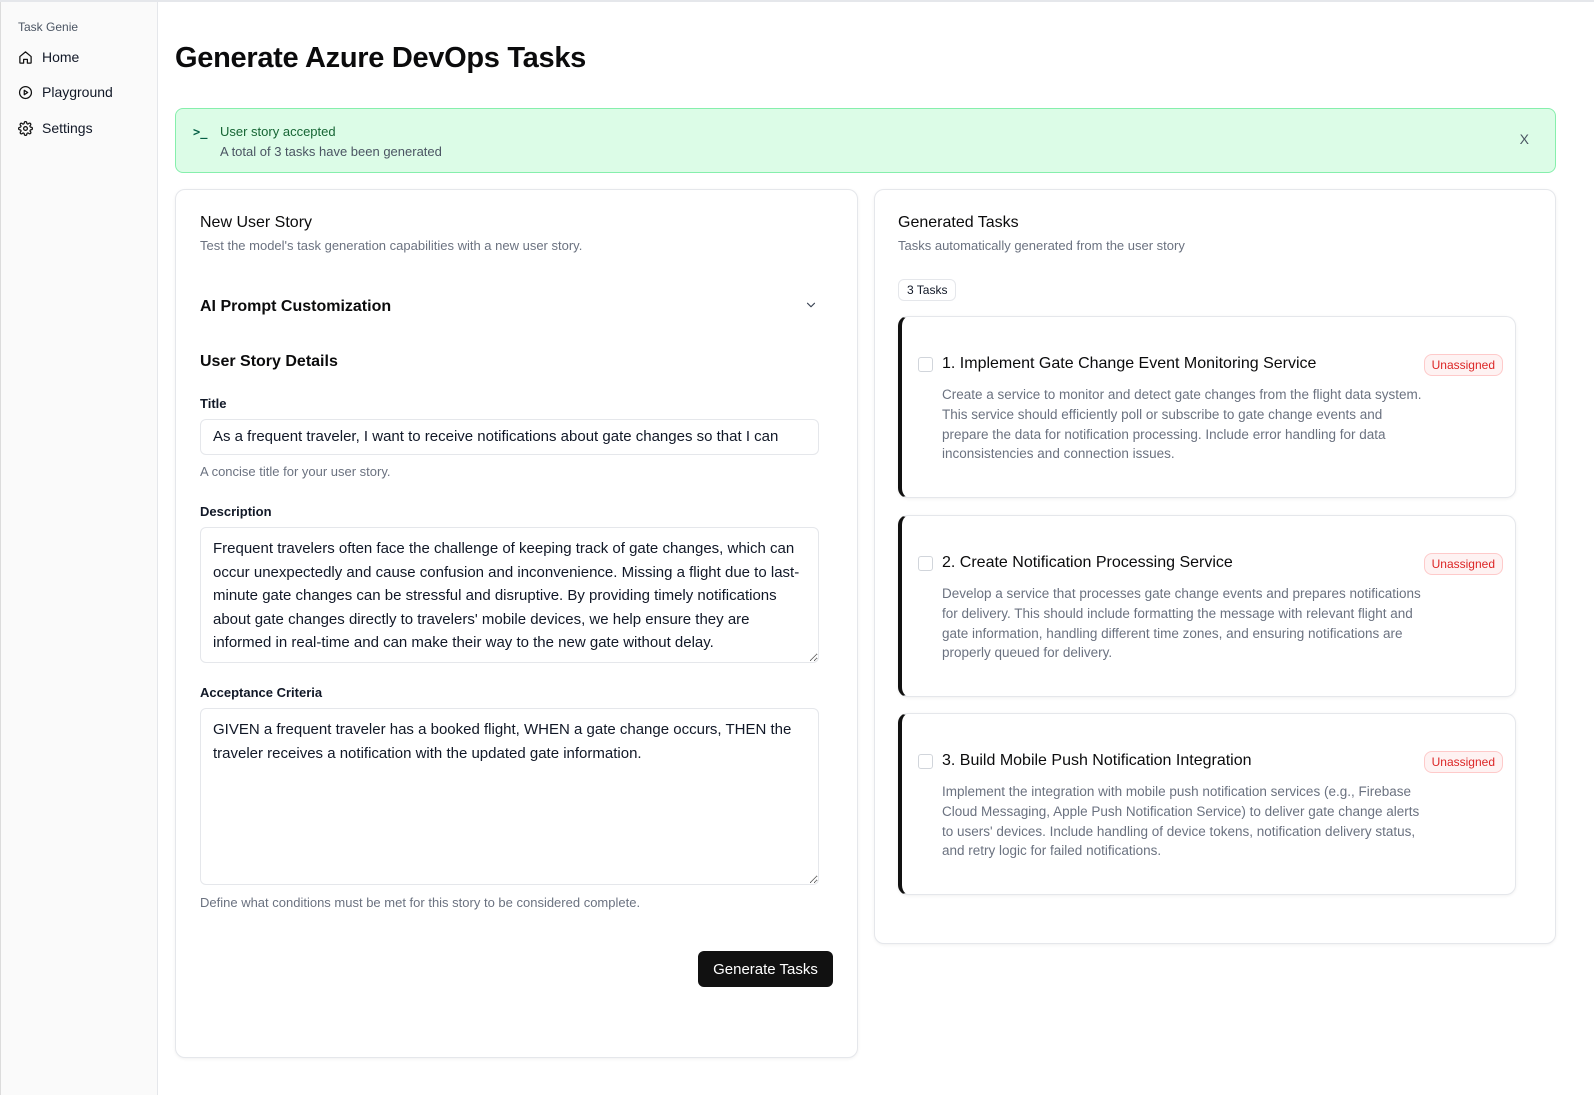  I want to click on sidebar-item-home: Home, so click(80, 57).